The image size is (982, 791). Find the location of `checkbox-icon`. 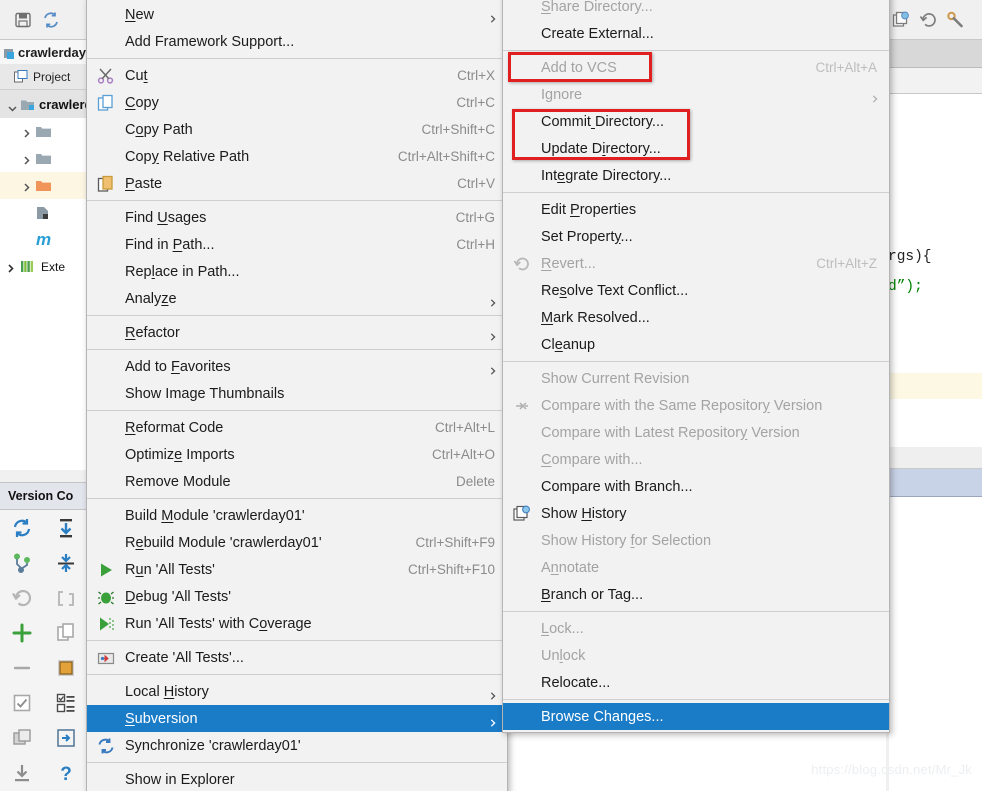

checkbox-icon is located at coordinates (22, 703).